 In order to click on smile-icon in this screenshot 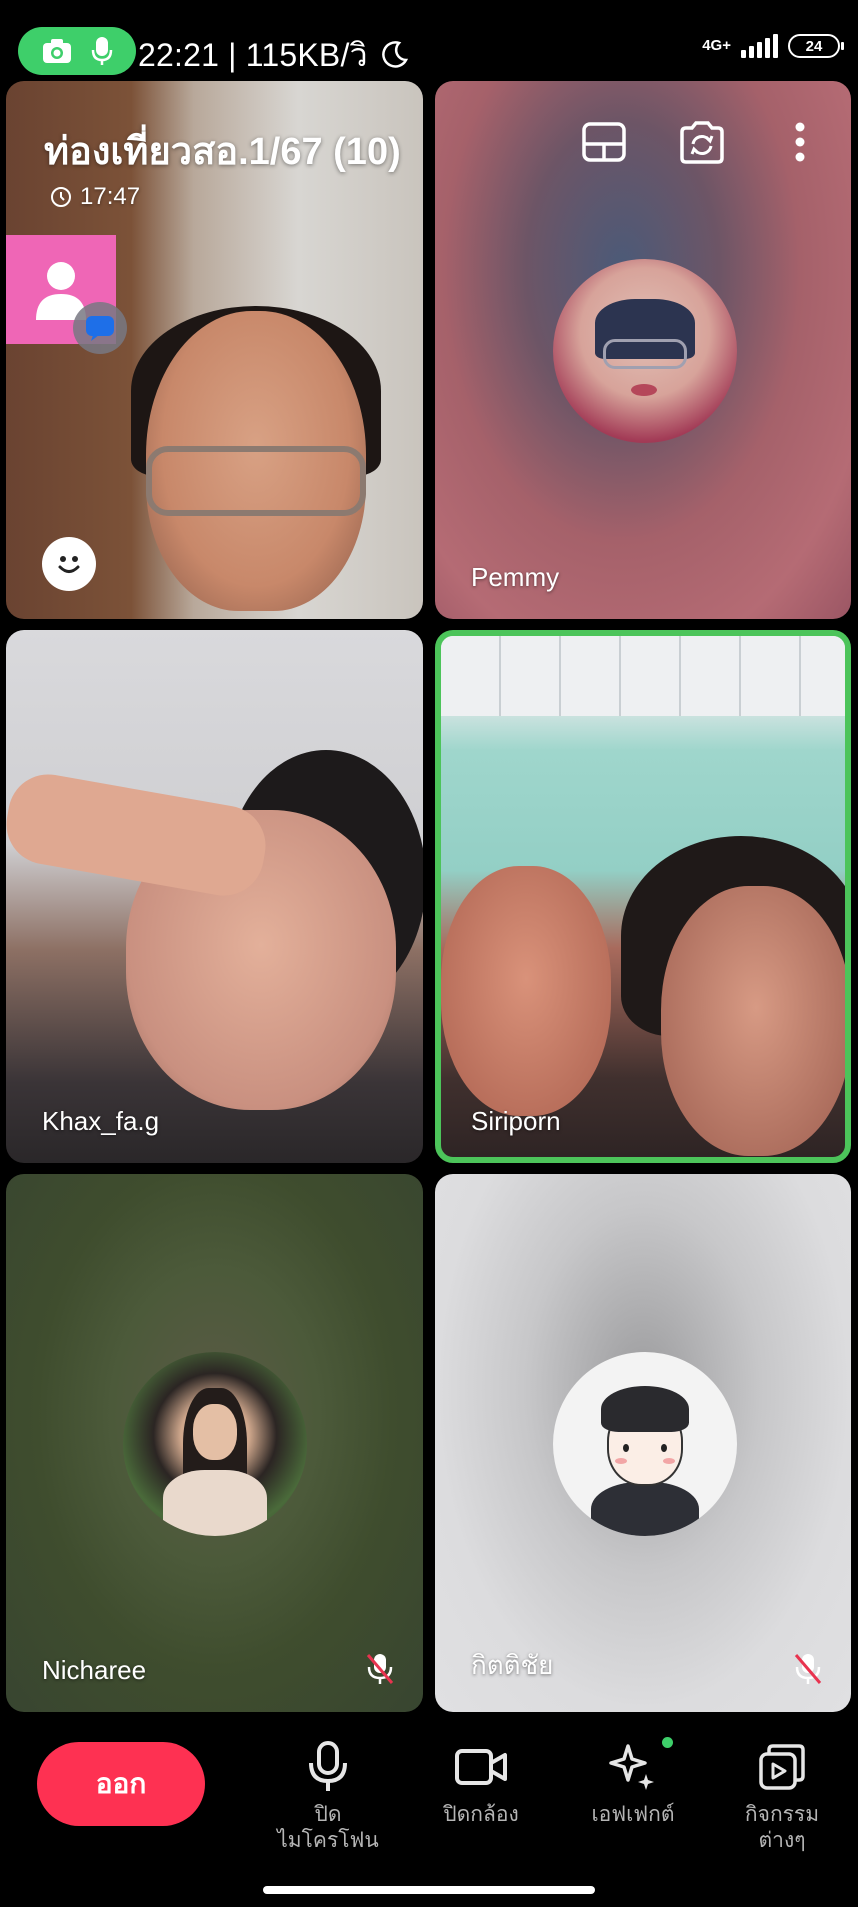, I will do `click(69, 564)`.